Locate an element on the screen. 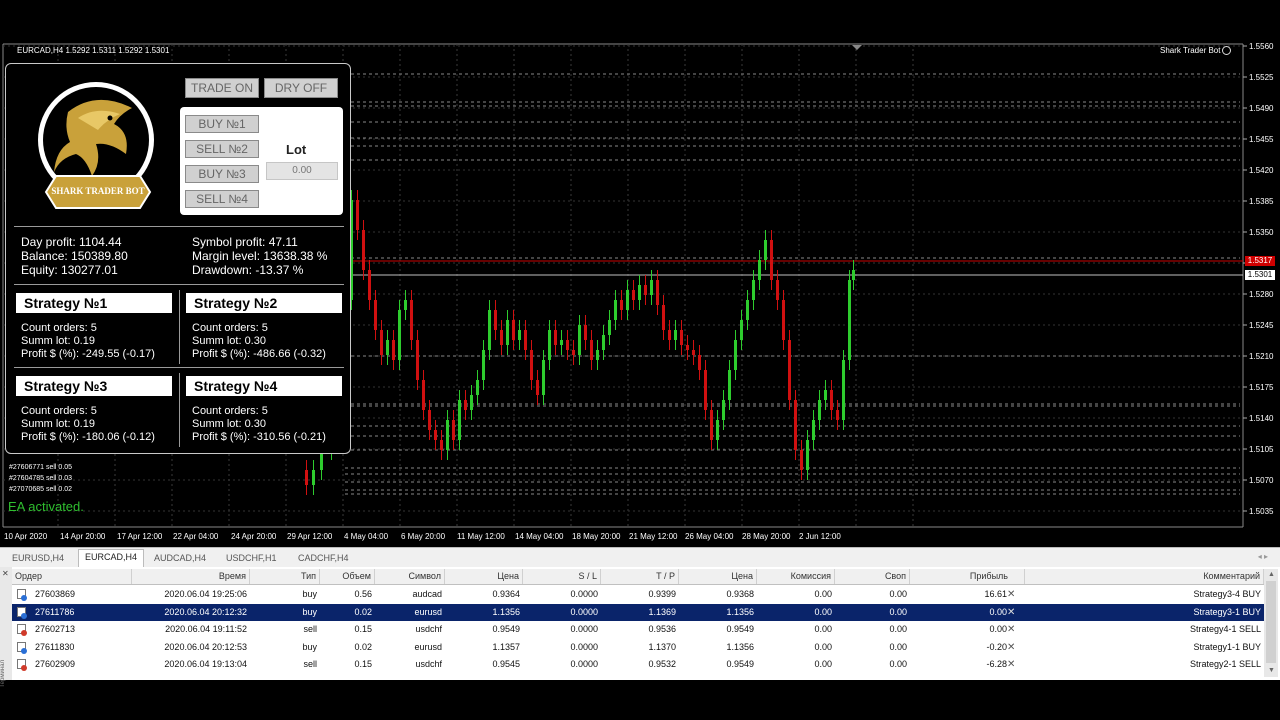  cell-order: 27602909 is located at coordinates (55, 664).